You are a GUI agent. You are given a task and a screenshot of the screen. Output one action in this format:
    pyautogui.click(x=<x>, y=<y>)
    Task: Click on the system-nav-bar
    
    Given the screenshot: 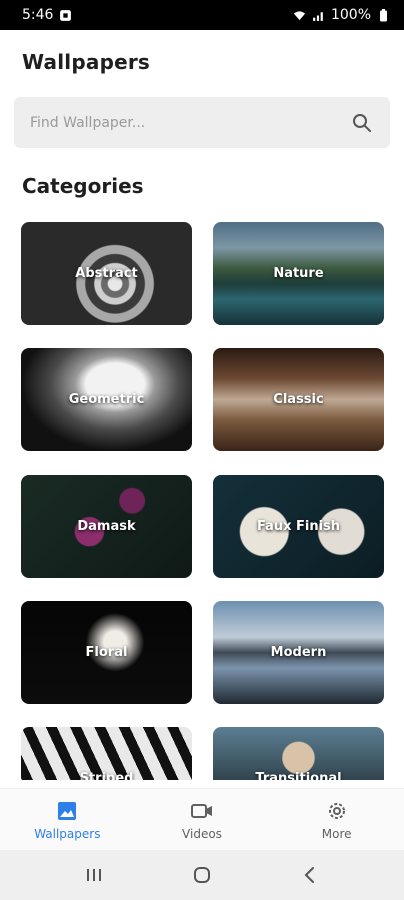 What is the action you would take?
    pyautogui.click(x=202, y=875)
    